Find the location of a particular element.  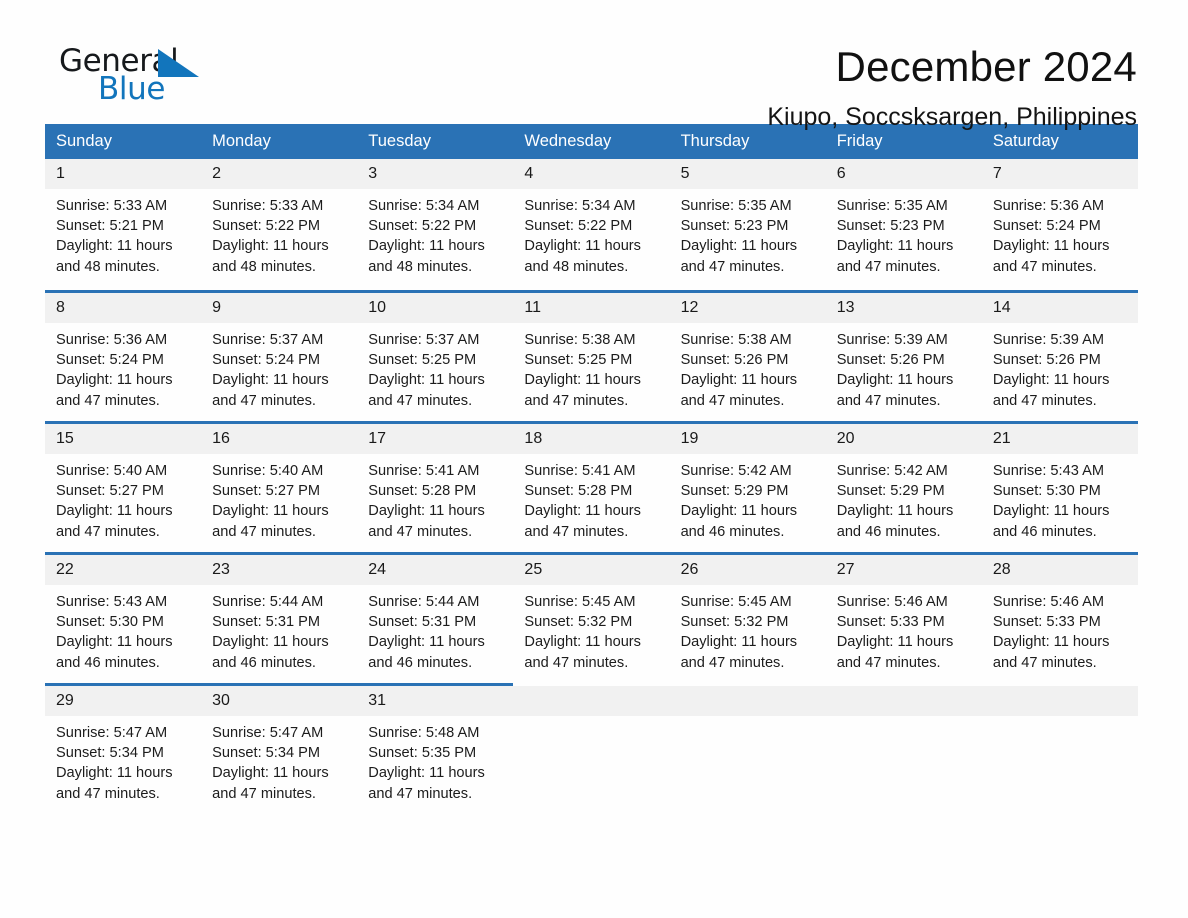

day-number: 6 is located at coordinates (903, 174).